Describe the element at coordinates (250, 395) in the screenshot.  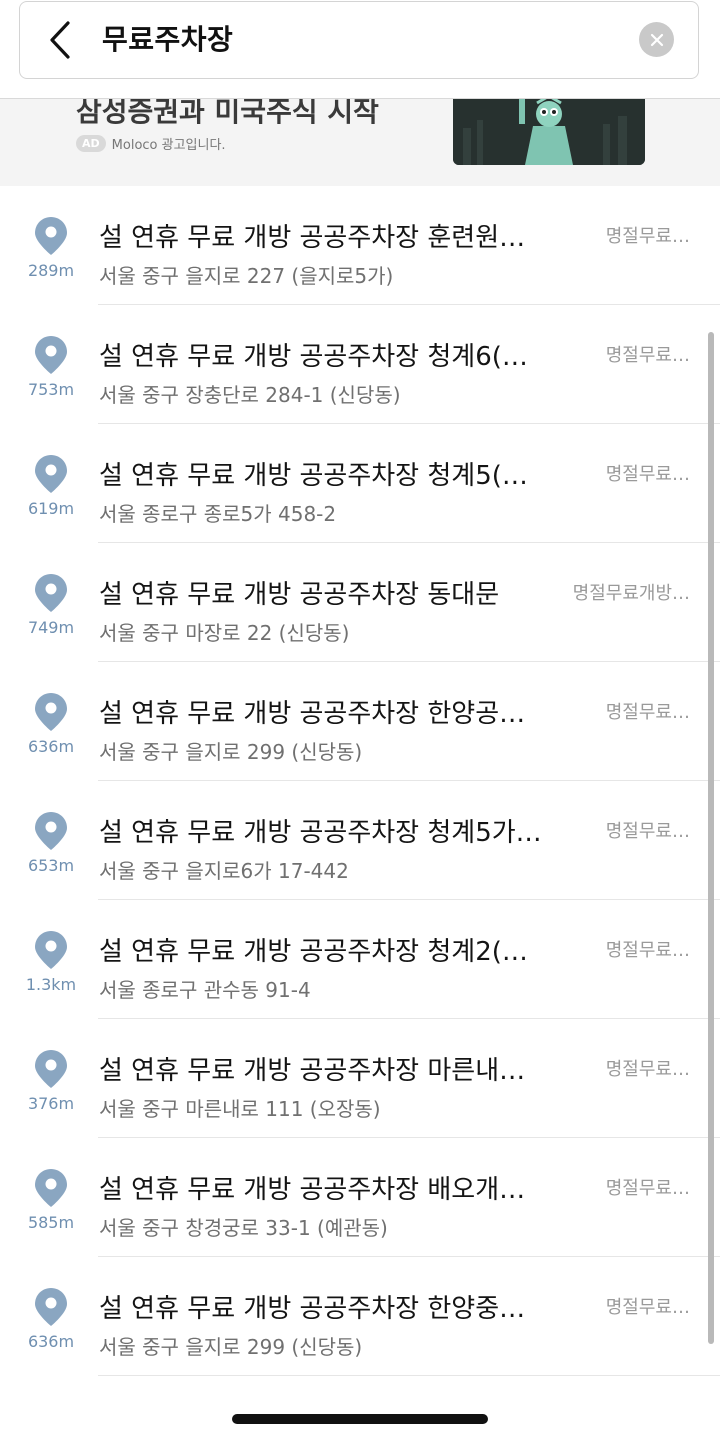
I see `result-address: 서울 중구 장충단로 284-1 (신당동)` at that location.